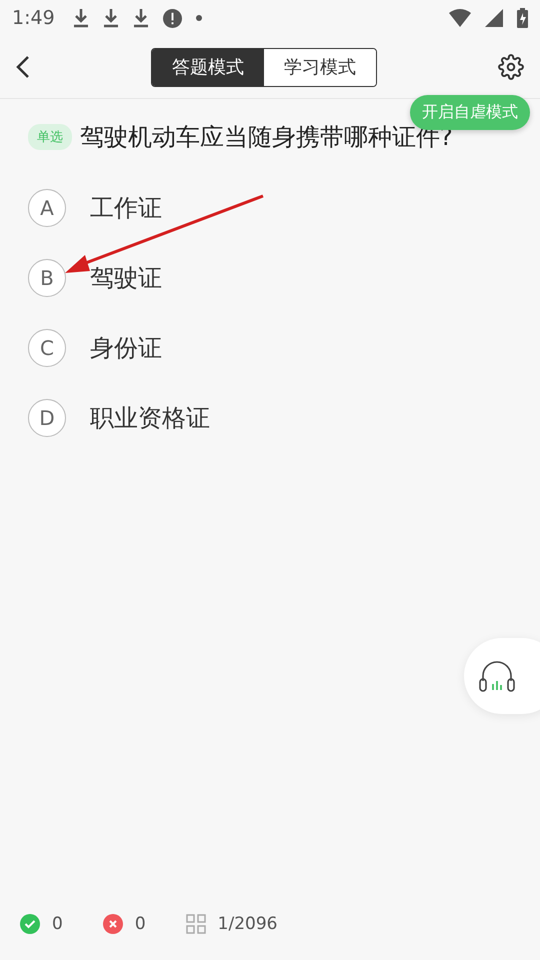 This screenshot has width=540, height=960. Describe the element at coordinates (126, 348) in the screenshot. I see `option-text: 身份证` at that location.